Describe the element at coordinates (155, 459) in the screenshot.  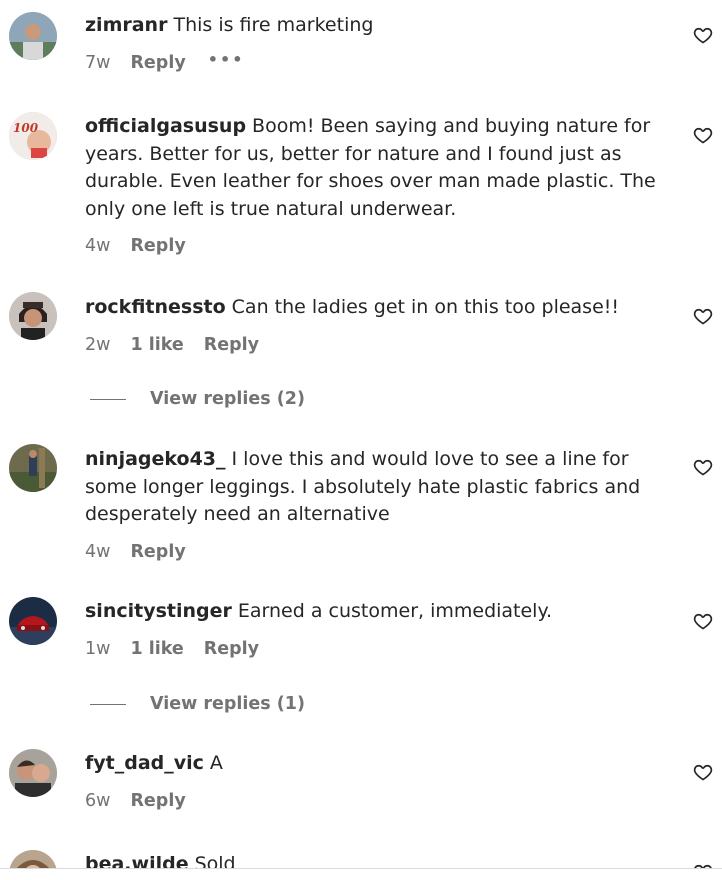
I see `username-link: ninjageko43_` at that location.